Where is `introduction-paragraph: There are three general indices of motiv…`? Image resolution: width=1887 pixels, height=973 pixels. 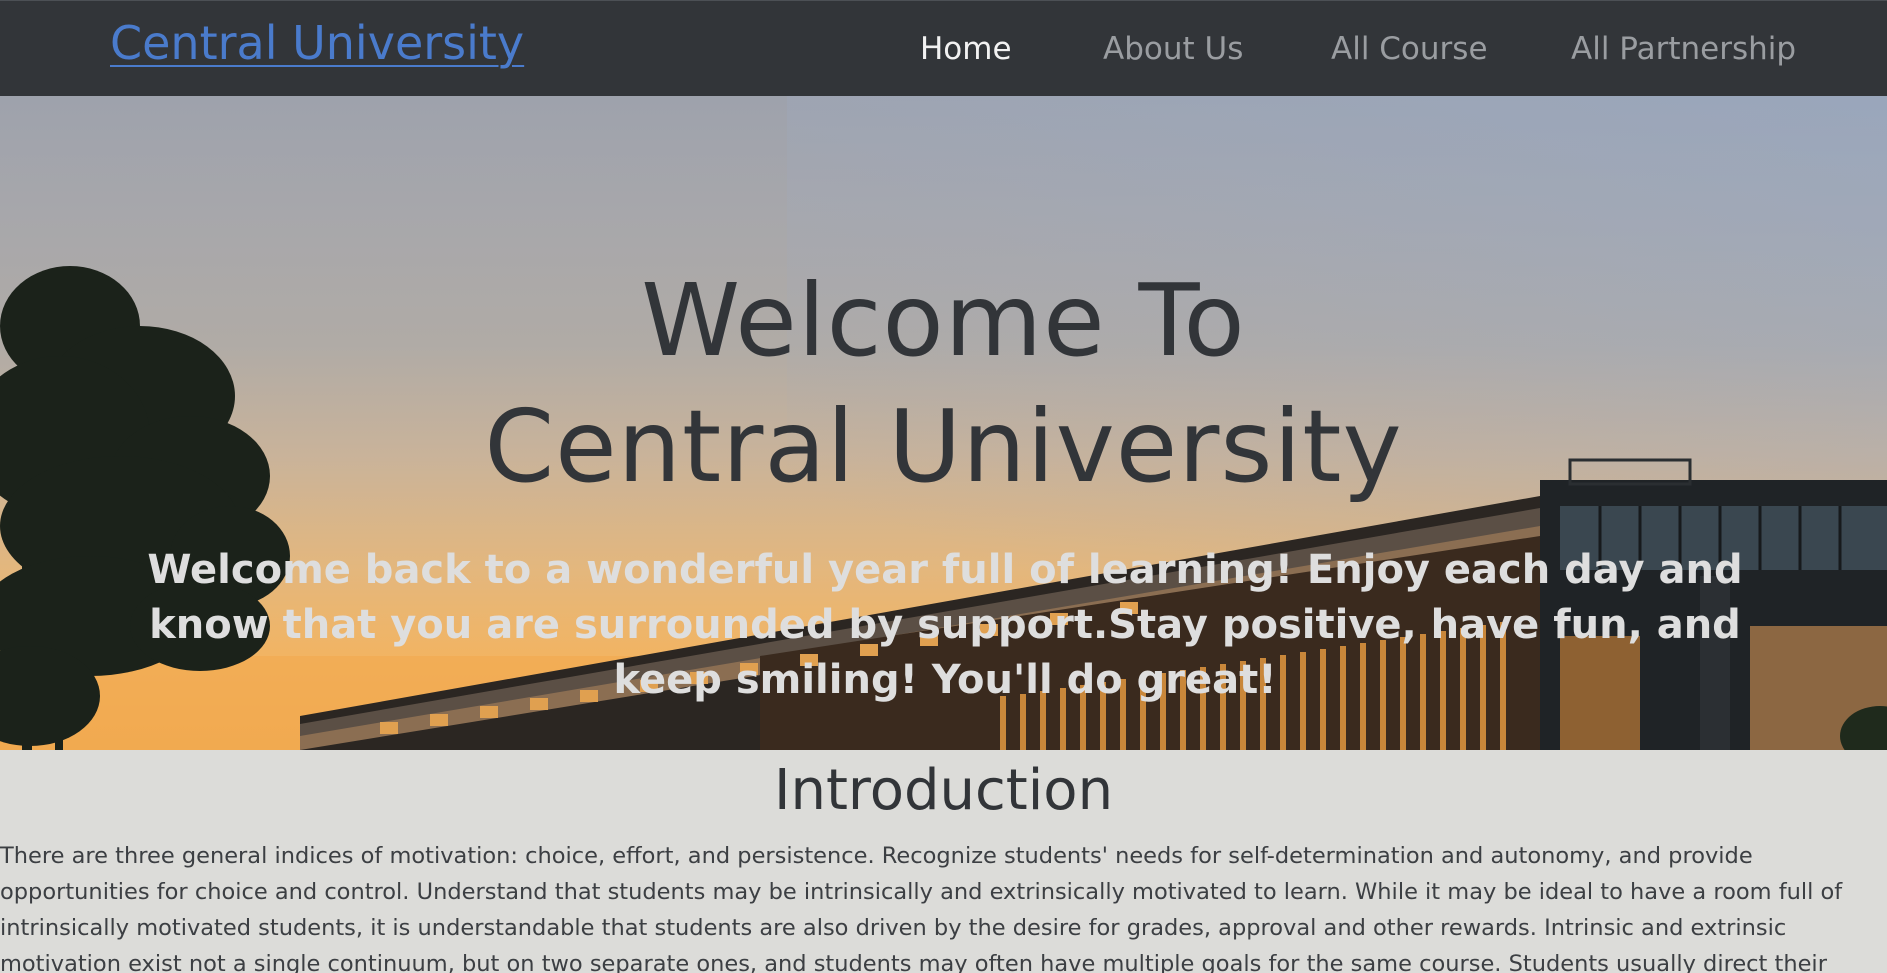
introduction-paragraph: There are three general indices of motiv… is located at coordinates (921, 908).